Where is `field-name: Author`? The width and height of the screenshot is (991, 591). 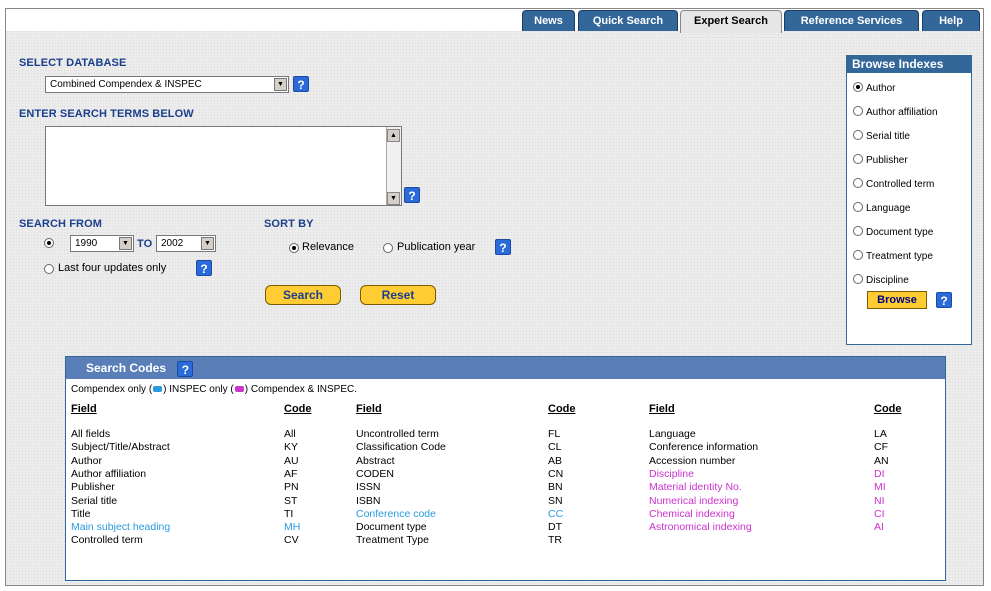 field-name: Author is located at coordinates (86, 460).